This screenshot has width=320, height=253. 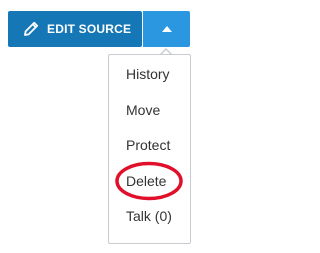 I want to click on caret-up-icon, so click(x=166, y=29).